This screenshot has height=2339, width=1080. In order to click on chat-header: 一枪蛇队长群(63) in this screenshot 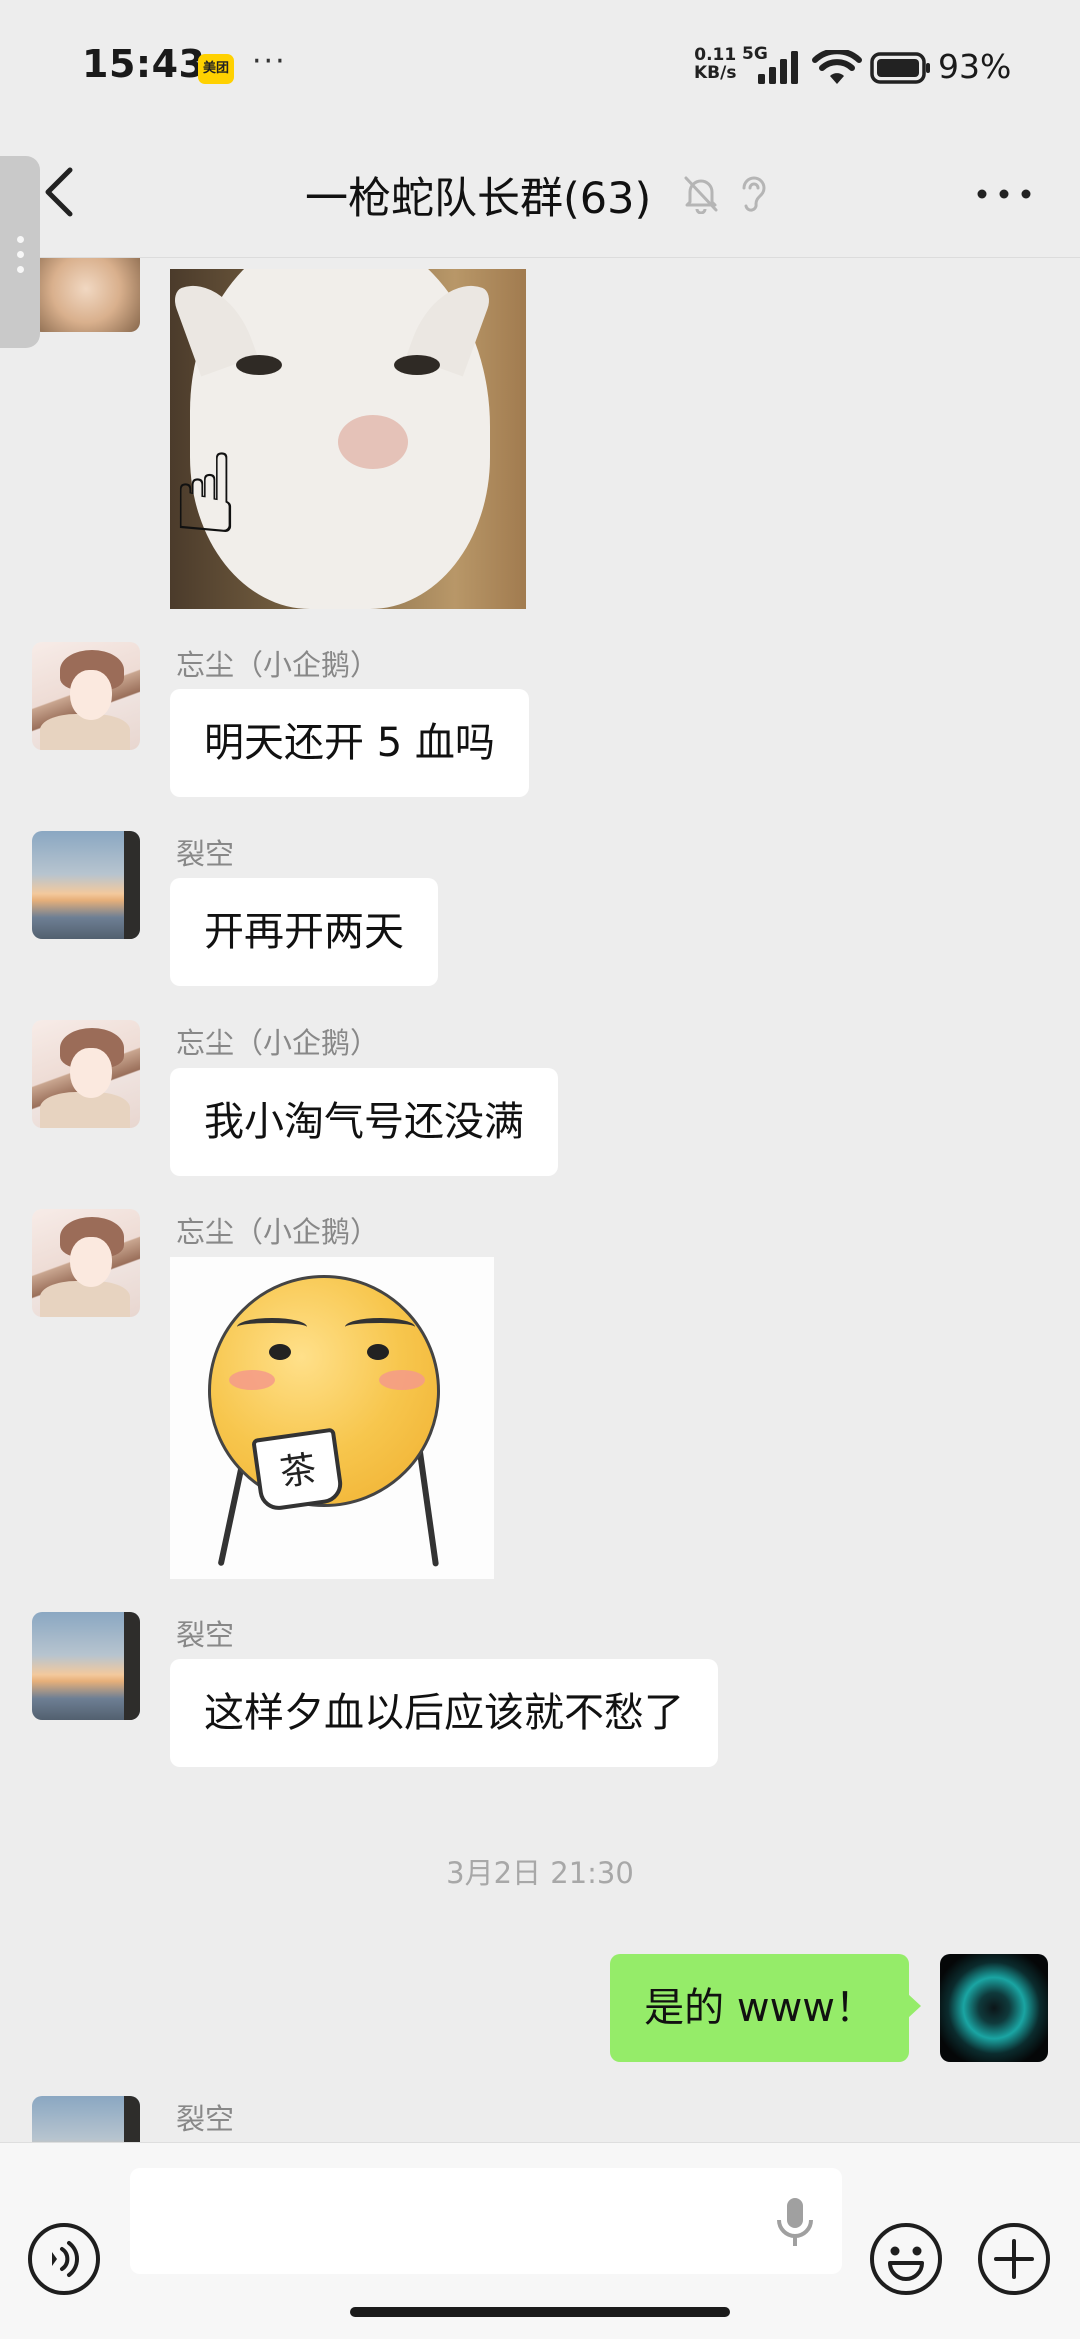, I will do `click(540, 194)`.